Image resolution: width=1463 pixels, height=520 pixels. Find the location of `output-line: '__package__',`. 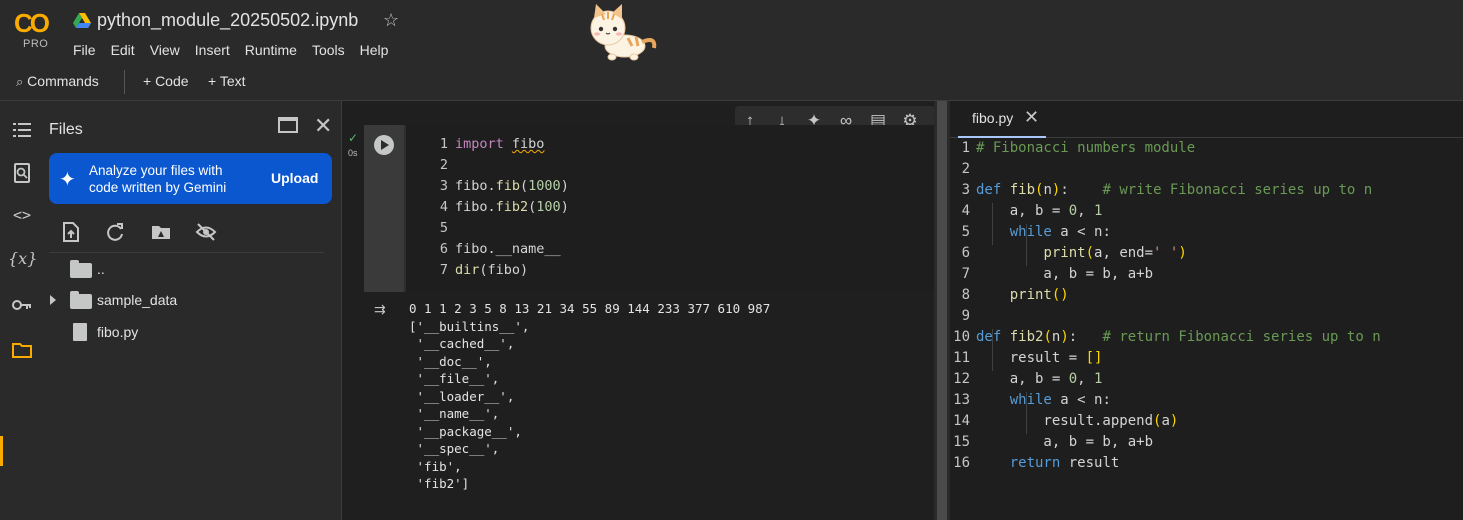

output-line: '__package__', is located at coordinates (465, 431).